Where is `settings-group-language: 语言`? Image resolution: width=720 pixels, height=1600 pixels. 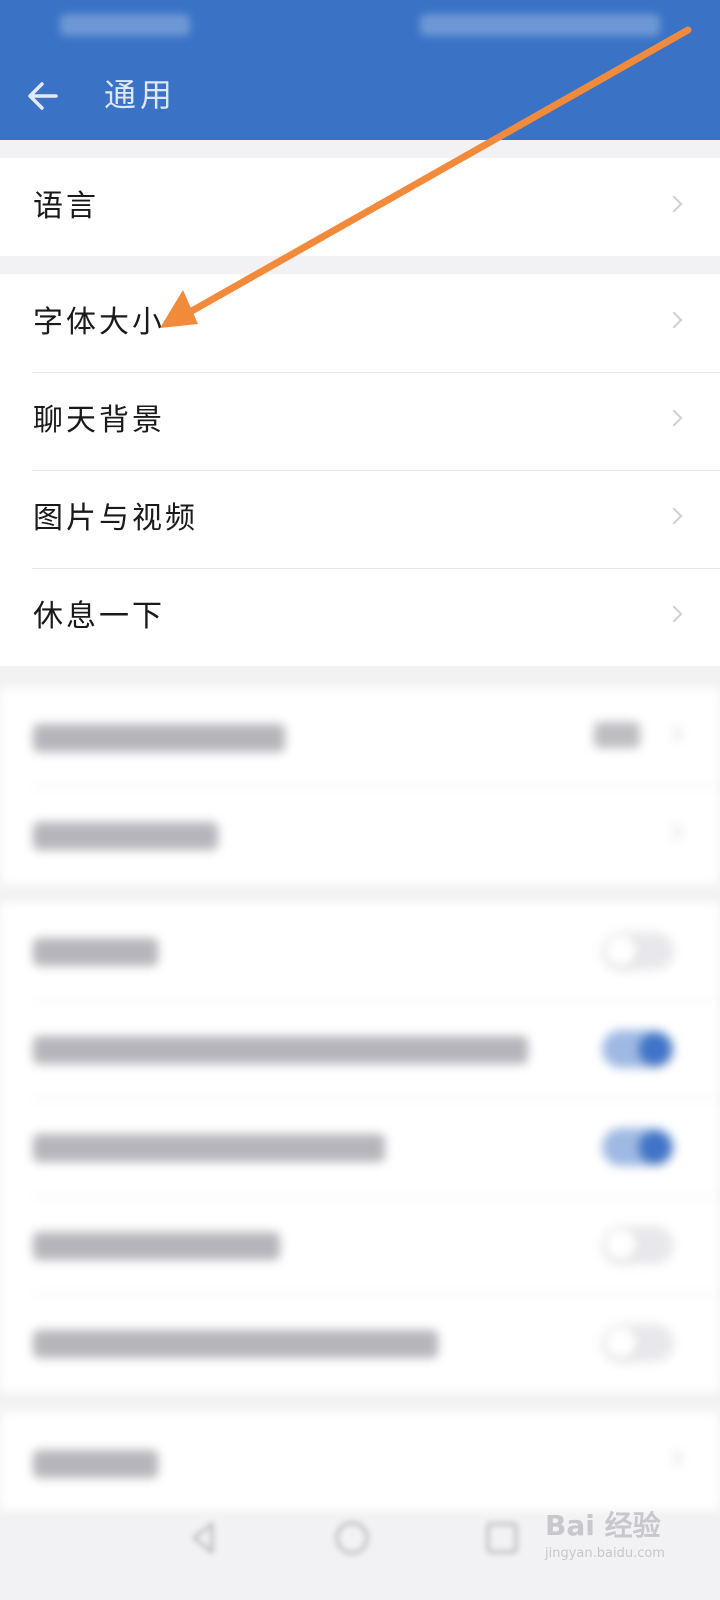
settings-group-language: 语言 is located at coordinates (360, 207).